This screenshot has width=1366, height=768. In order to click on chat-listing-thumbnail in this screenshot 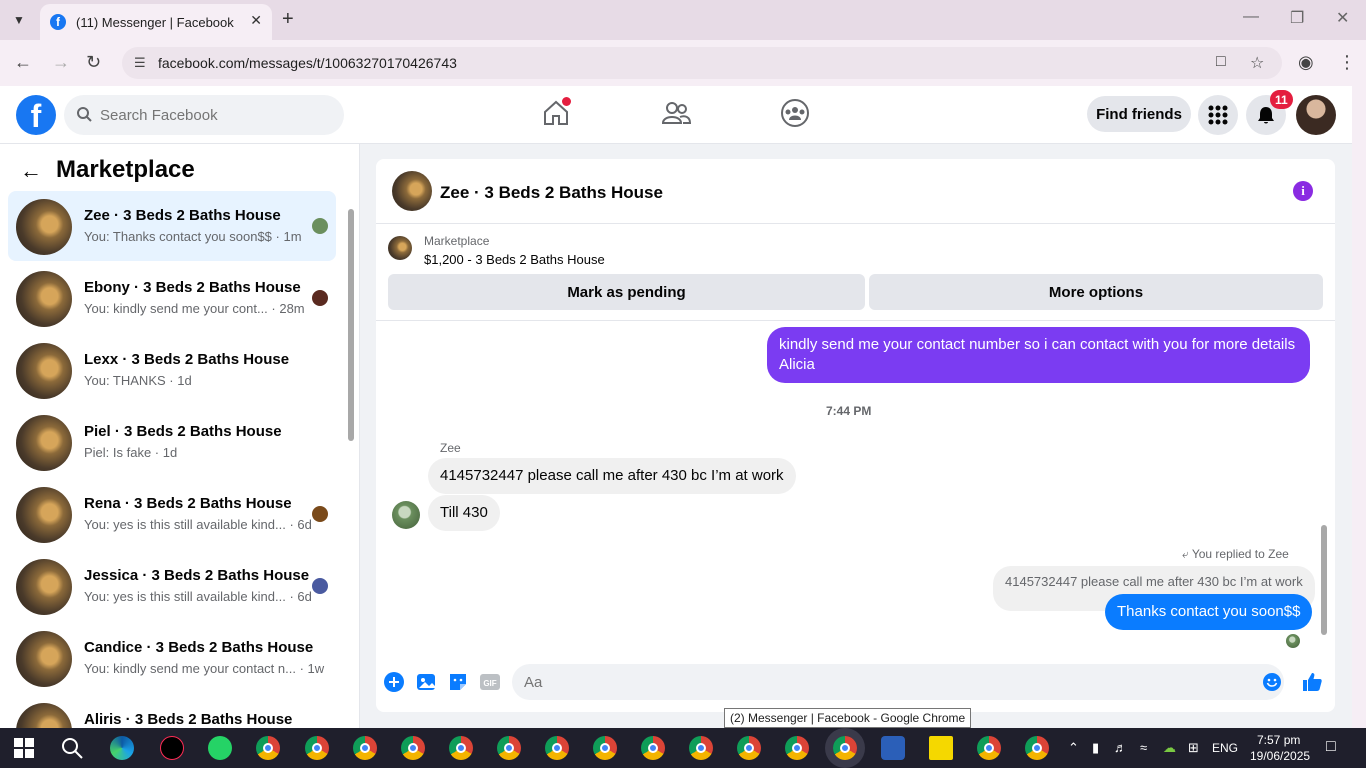, I will do `click(412, 191)`.